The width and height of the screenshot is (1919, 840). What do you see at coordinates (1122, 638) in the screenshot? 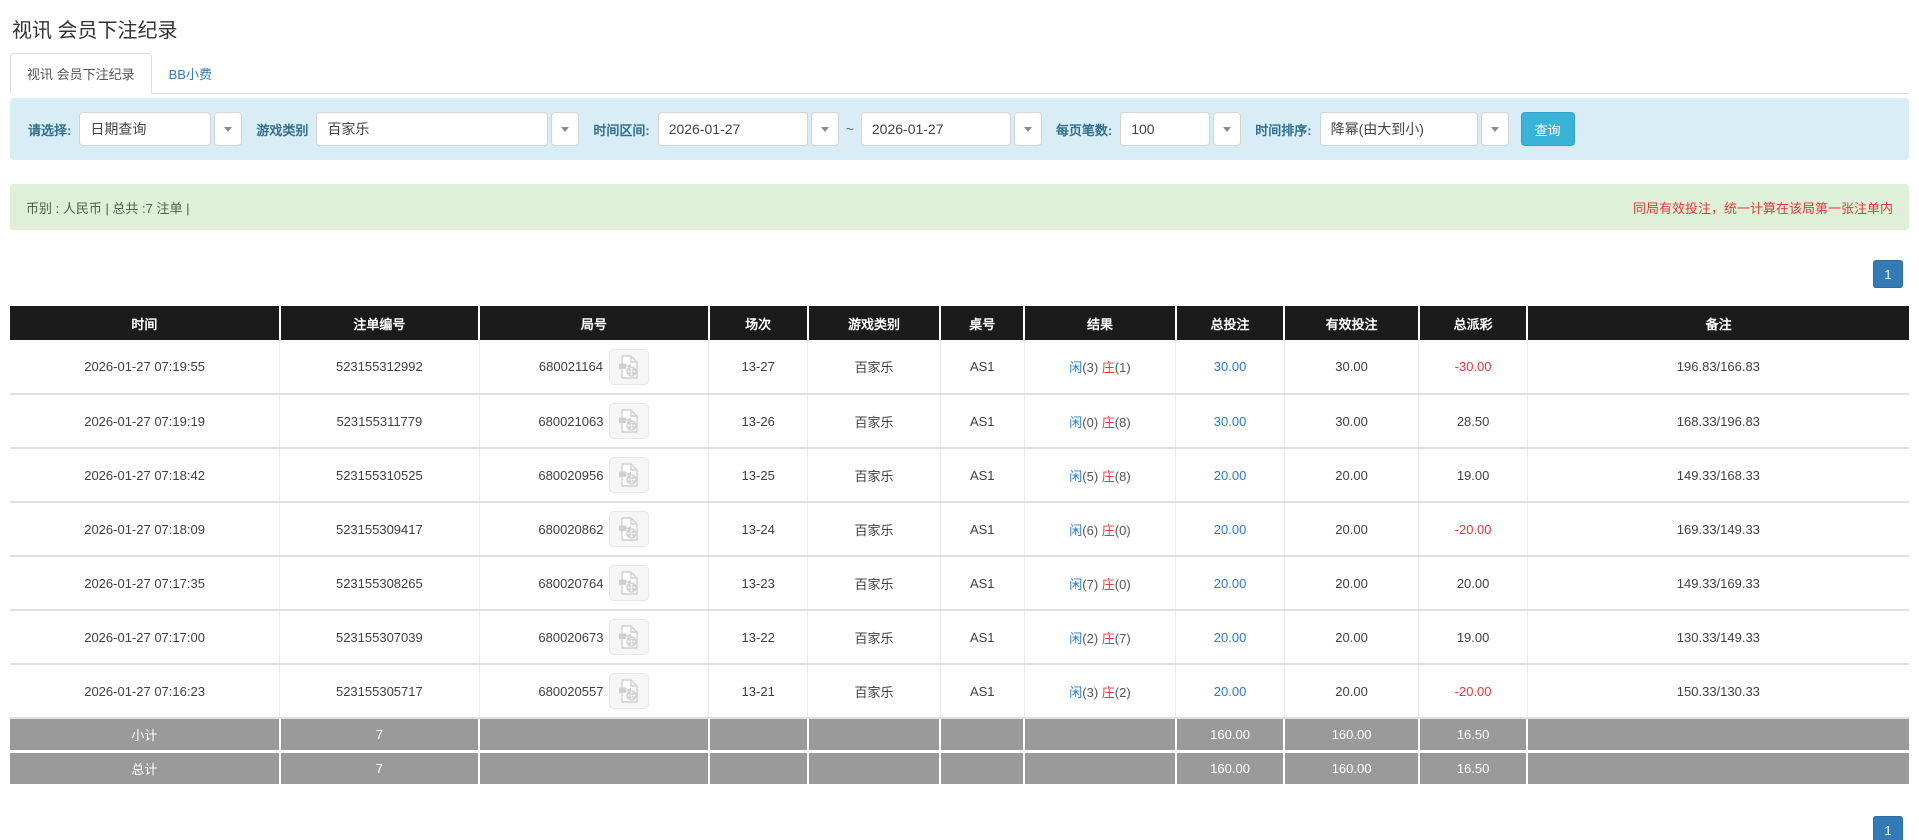
I see `result-banker-count: (7)` at bounding box center [1122, 638].